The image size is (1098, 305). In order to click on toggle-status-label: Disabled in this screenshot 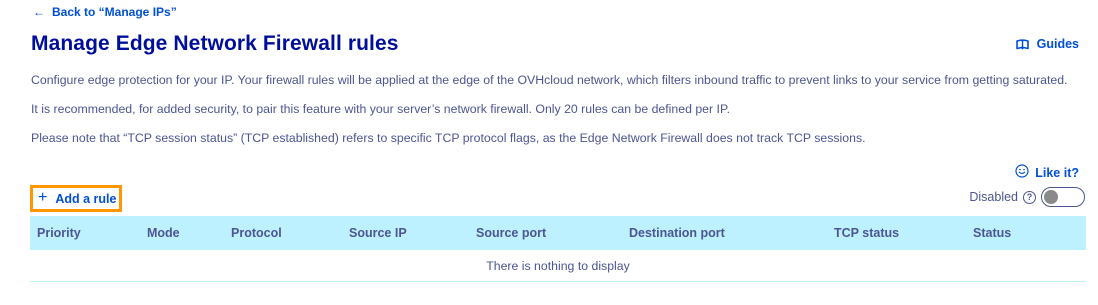, I will do `click(993, 197)`.